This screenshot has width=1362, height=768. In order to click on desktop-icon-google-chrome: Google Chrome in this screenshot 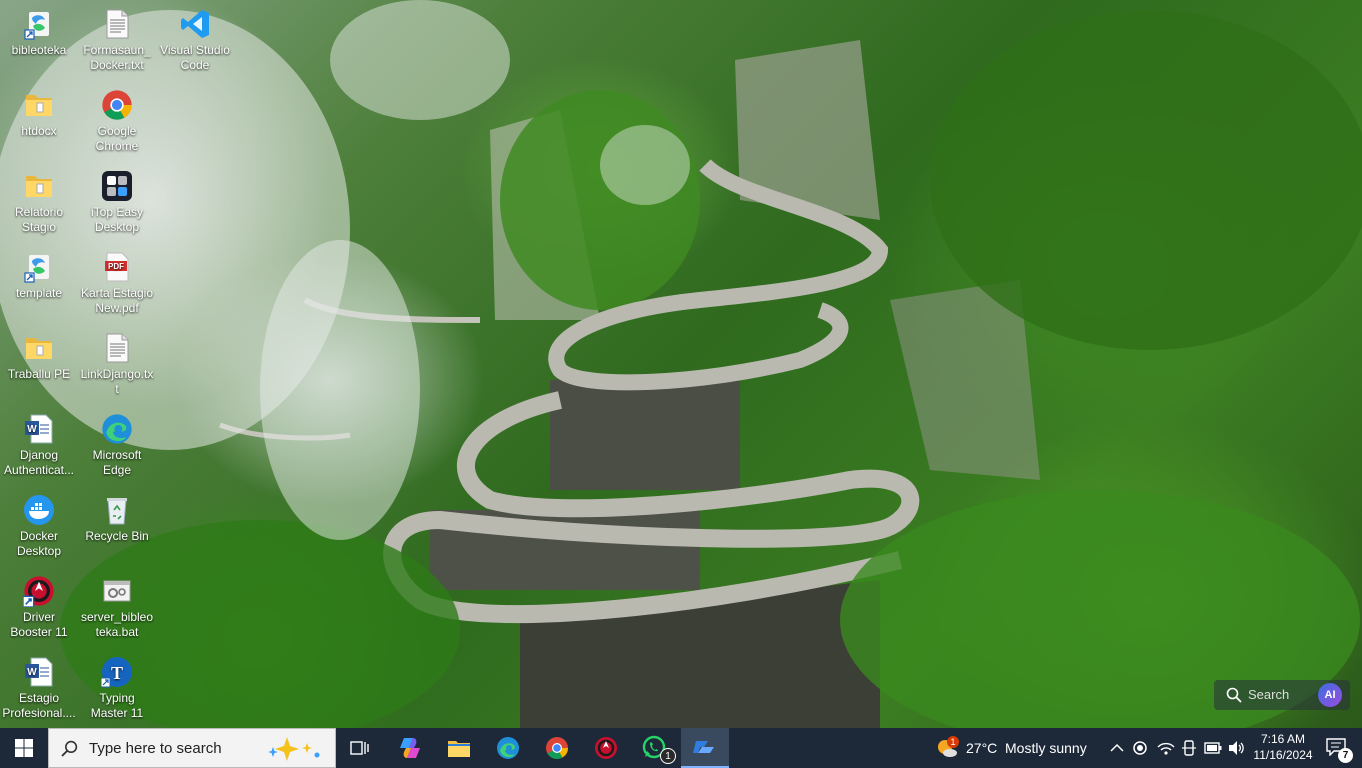, I will do `click(117, 121)`.